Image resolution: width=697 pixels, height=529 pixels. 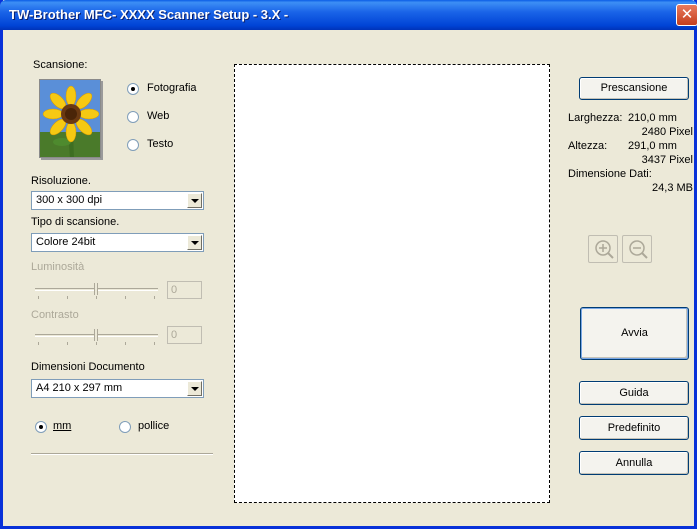 What do you see at coordinates (667, 160) in the screenshot?
I see `height-pixel-value: 3437 Pixel` at bounding box center [667, 160].